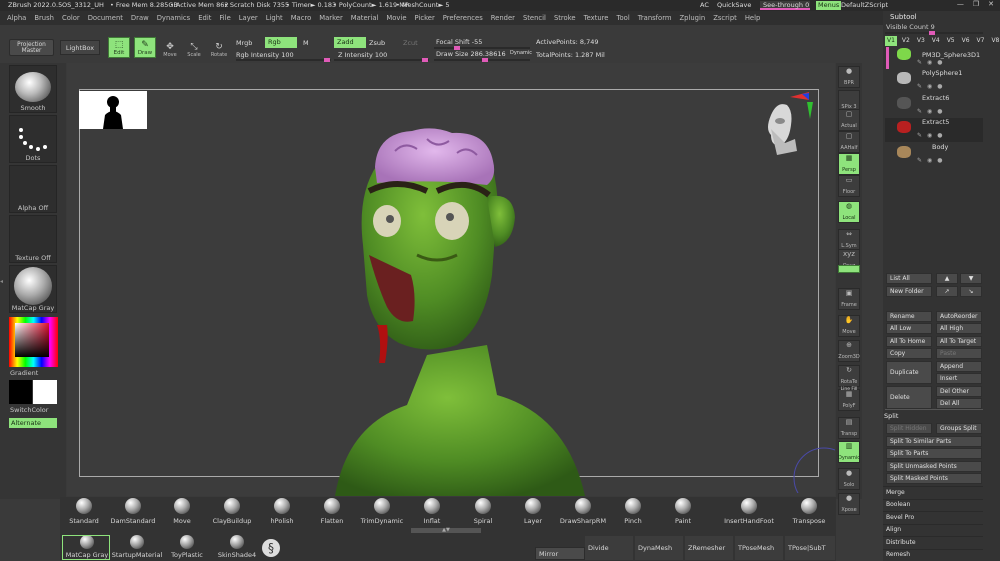 This screenshot has width=1000, height=561. Describe the element at coordinates (849, 299) in the screenshot. I see `frame-button: ▣ Frame` at that location.